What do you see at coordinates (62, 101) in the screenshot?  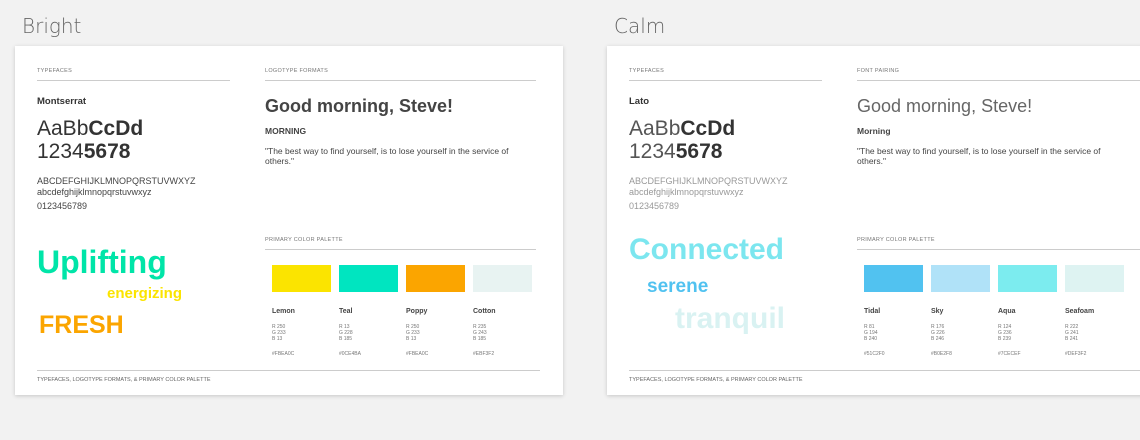 I see `typeface-name: Montserrat` at bounding box center [62, 101].